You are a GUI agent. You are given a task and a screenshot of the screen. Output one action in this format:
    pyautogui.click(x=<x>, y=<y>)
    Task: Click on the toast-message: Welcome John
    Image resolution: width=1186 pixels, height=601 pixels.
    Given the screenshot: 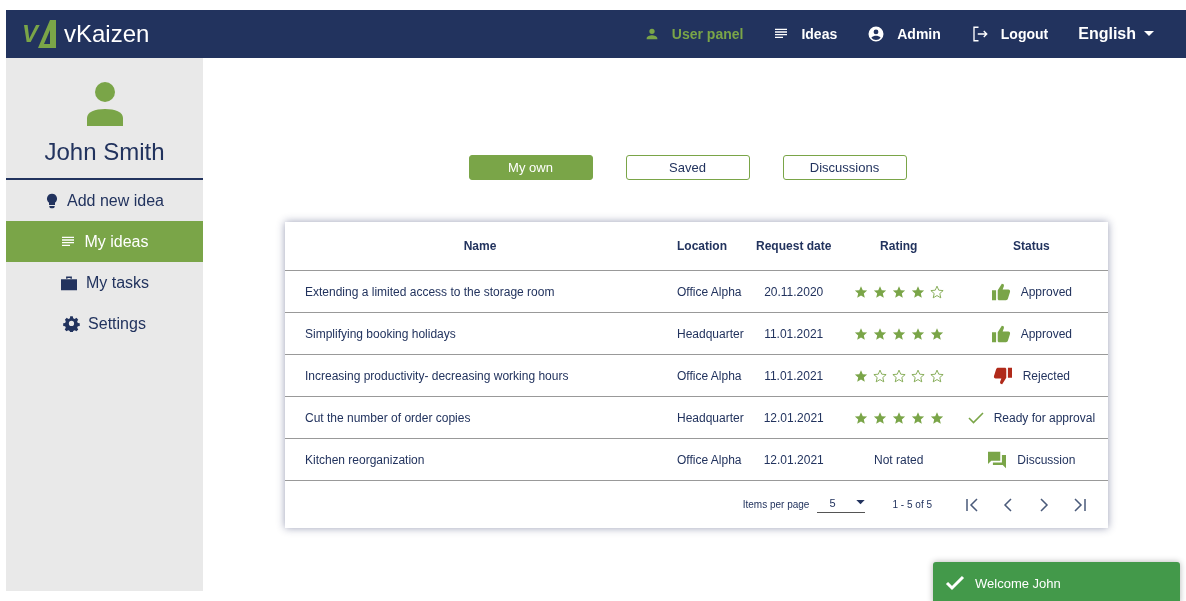 What is the action you would take?
    pyautogui.click(x=1018, y=583)
    